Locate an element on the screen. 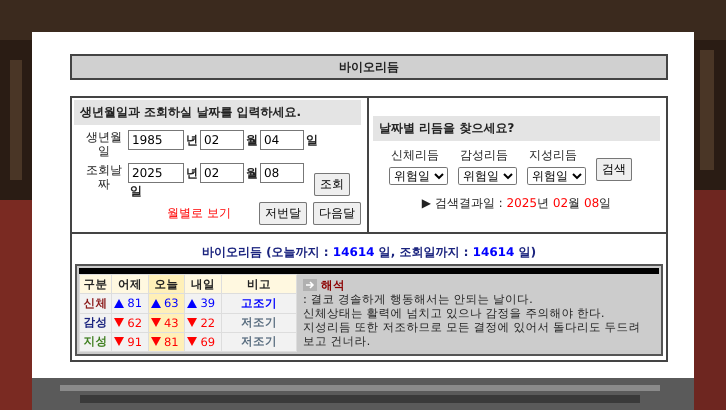 The image size is (726, 410). rhythm-name: 지성 is located at coordinates (96, 341).